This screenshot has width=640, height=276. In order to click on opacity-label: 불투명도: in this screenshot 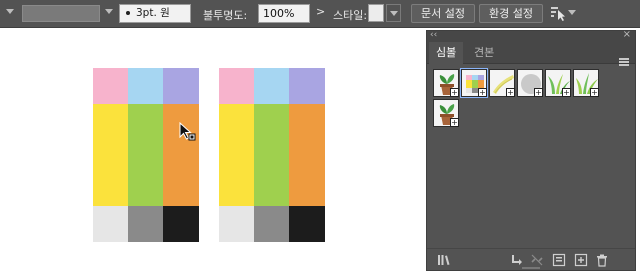, I will do `click(225, 15)`.